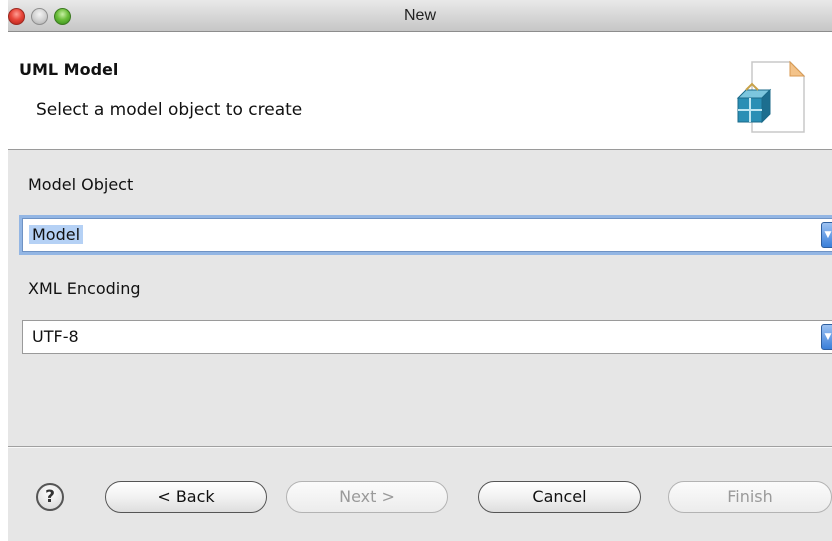 The height and width of the screenshot is (541, 832). What do you see at coordinates (69, 69) in the screenshot?
I see `page-title: UML Model` at bounding box center [69, 69].